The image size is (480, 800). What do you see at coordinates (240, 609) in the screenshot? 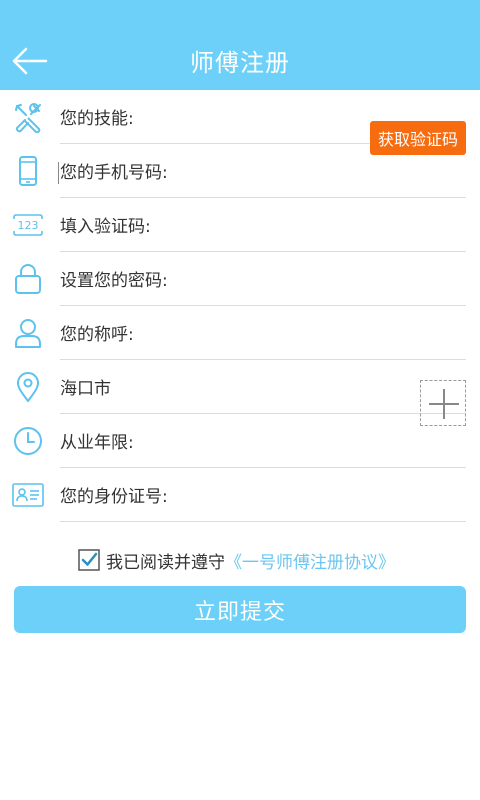
I see `submit-button: 立即提交` at bounding box center [240, 609].